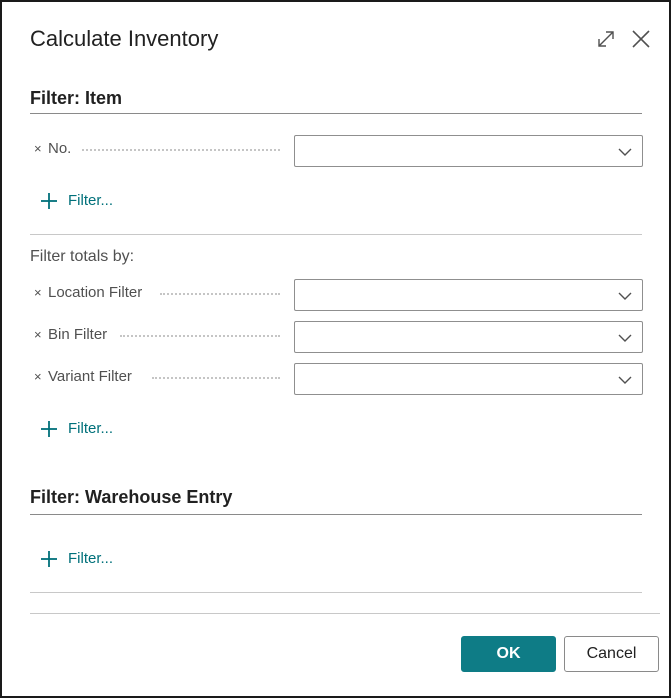  Describe the element at coordinates (468, 379) in the screenshot. I see `variant-filter-select` at that location.